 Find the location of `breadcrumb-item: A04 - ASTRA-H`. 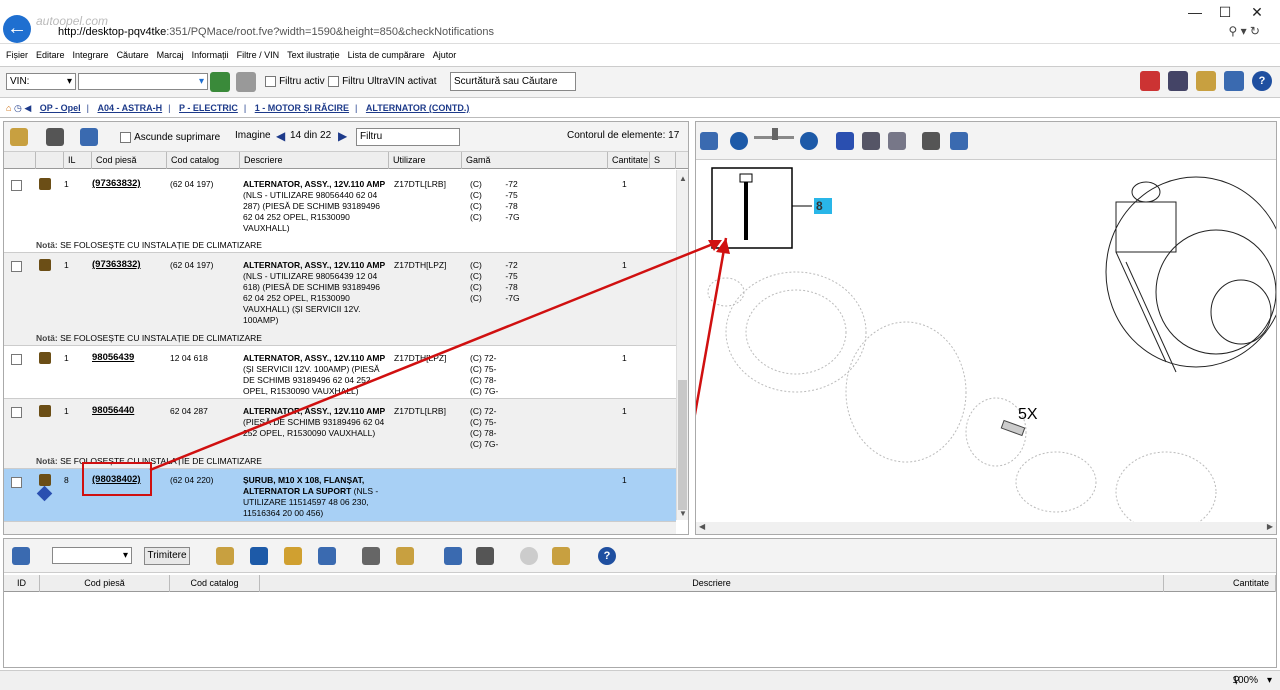

breadcrumb-item: A04 - ASTRA-H is located at coordinates (129, 108).